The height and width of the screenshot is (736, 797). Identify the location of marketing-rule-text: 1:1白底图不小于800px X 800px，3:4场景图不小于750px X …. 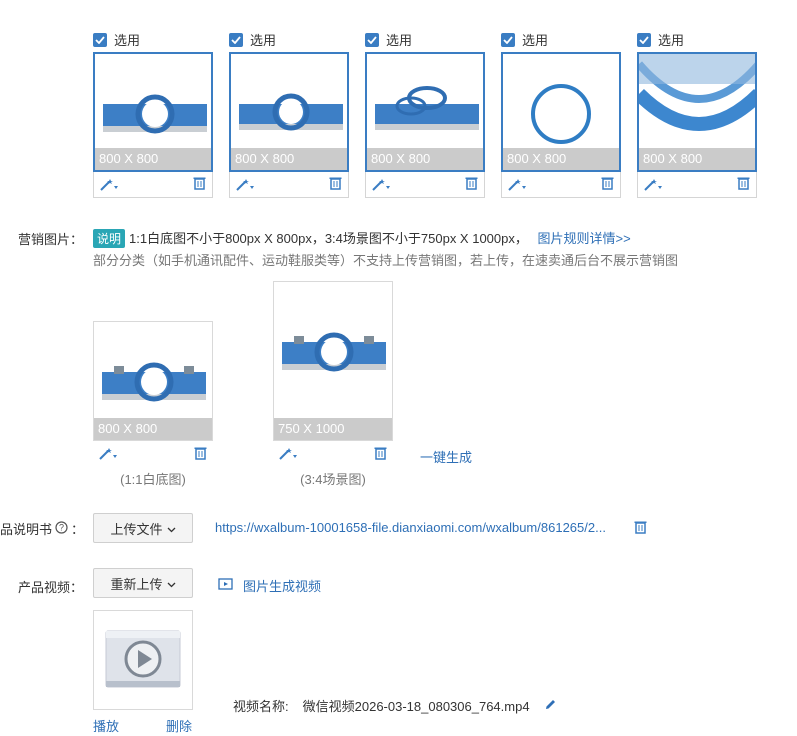
(328, 238).